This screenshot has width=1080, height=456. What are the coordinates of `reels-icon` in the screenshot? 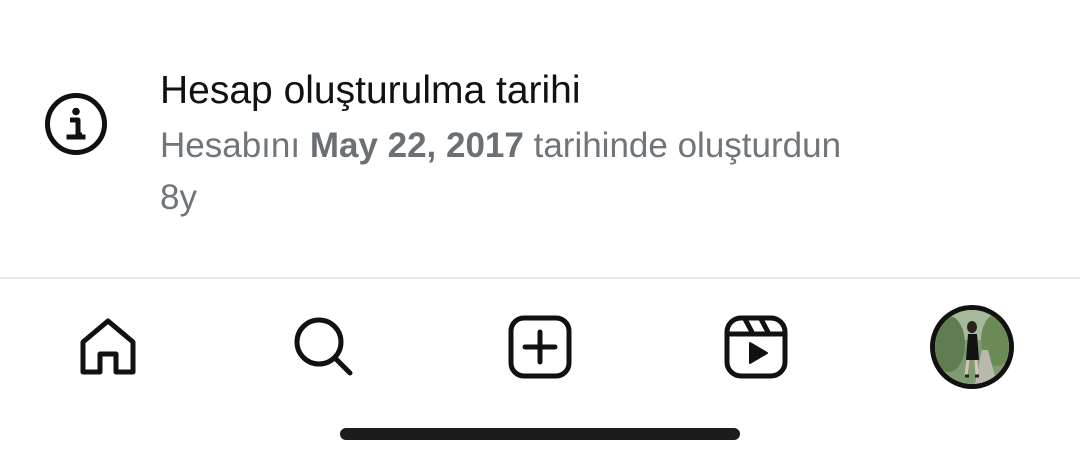 It's located at (756, 347).